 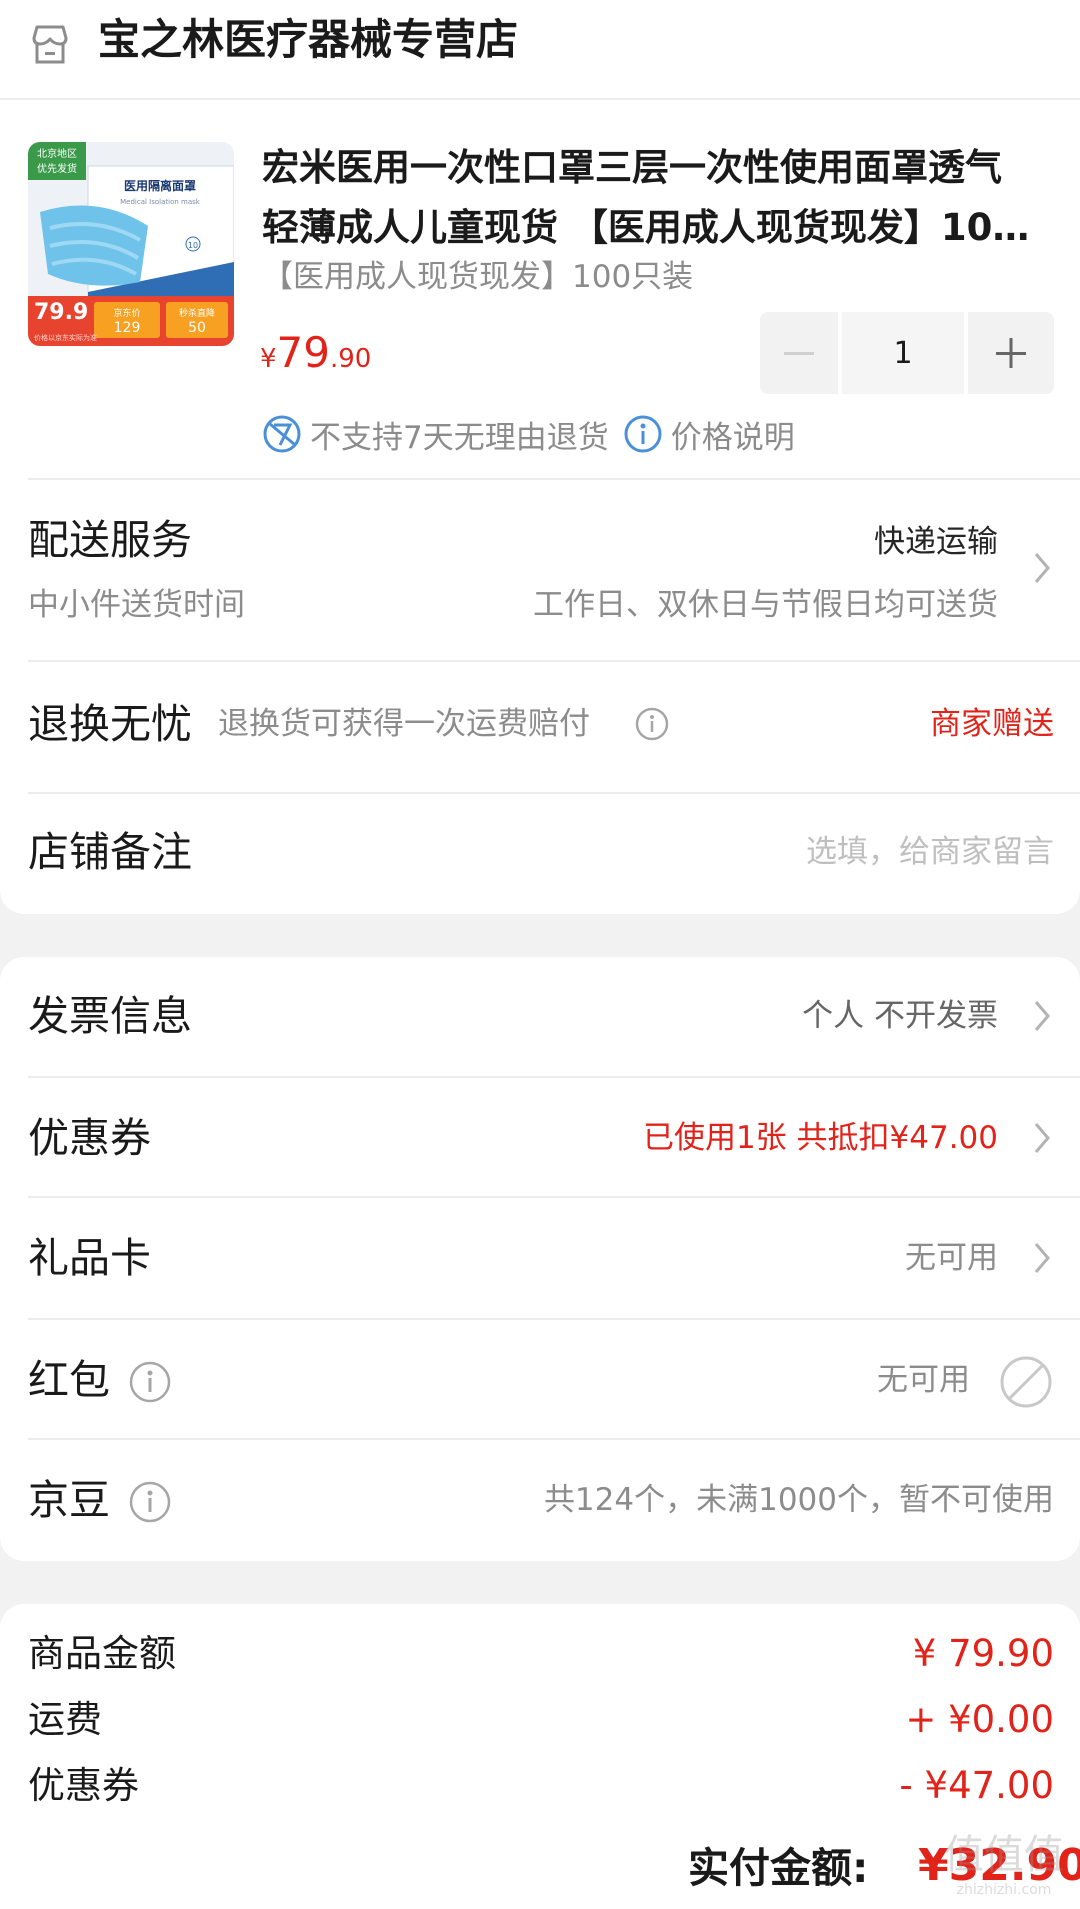 I want to click on red-packet-value: 无可用, so click(x=923, y=1380).